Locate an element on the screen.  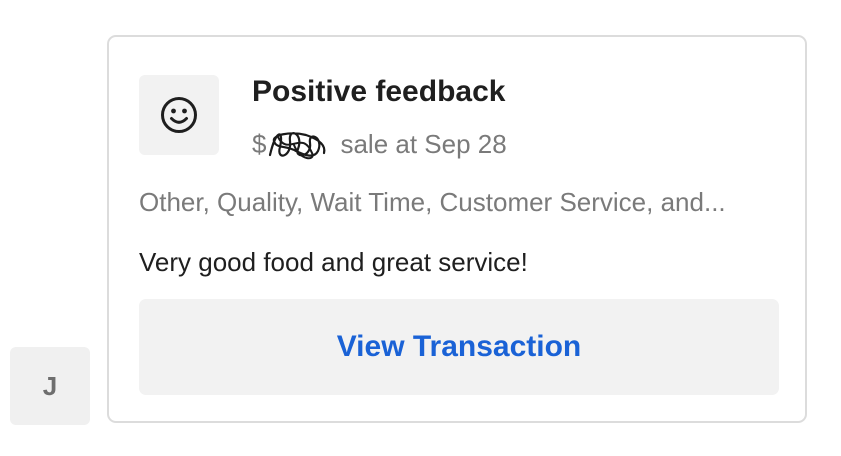
feedback-comment: Very good food and great service! is located at coordinates (333, 262).